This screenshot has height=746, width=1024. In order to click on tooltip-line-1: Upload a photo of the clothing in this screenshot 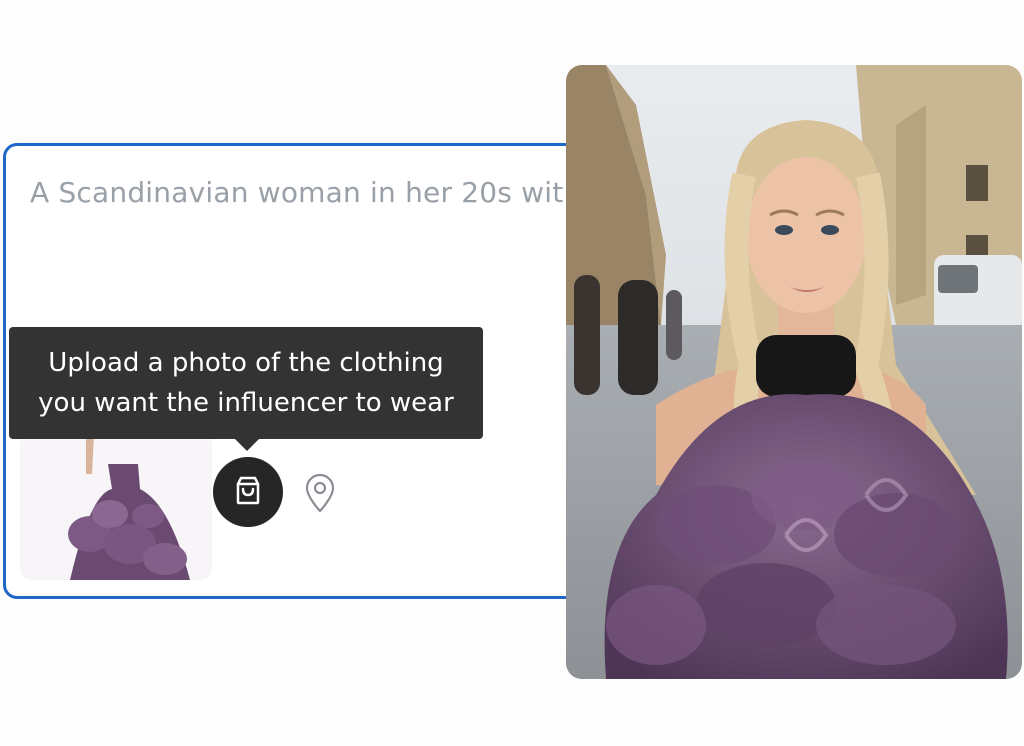, I will do `click(246, 363)`.